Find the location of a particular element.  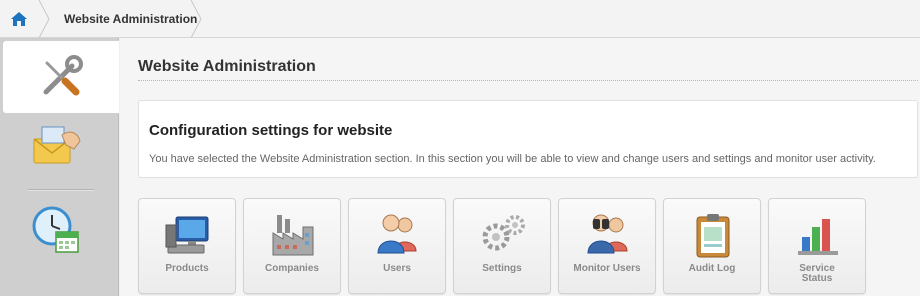

tile-settings: Settings is located at coordinates (502, 246).